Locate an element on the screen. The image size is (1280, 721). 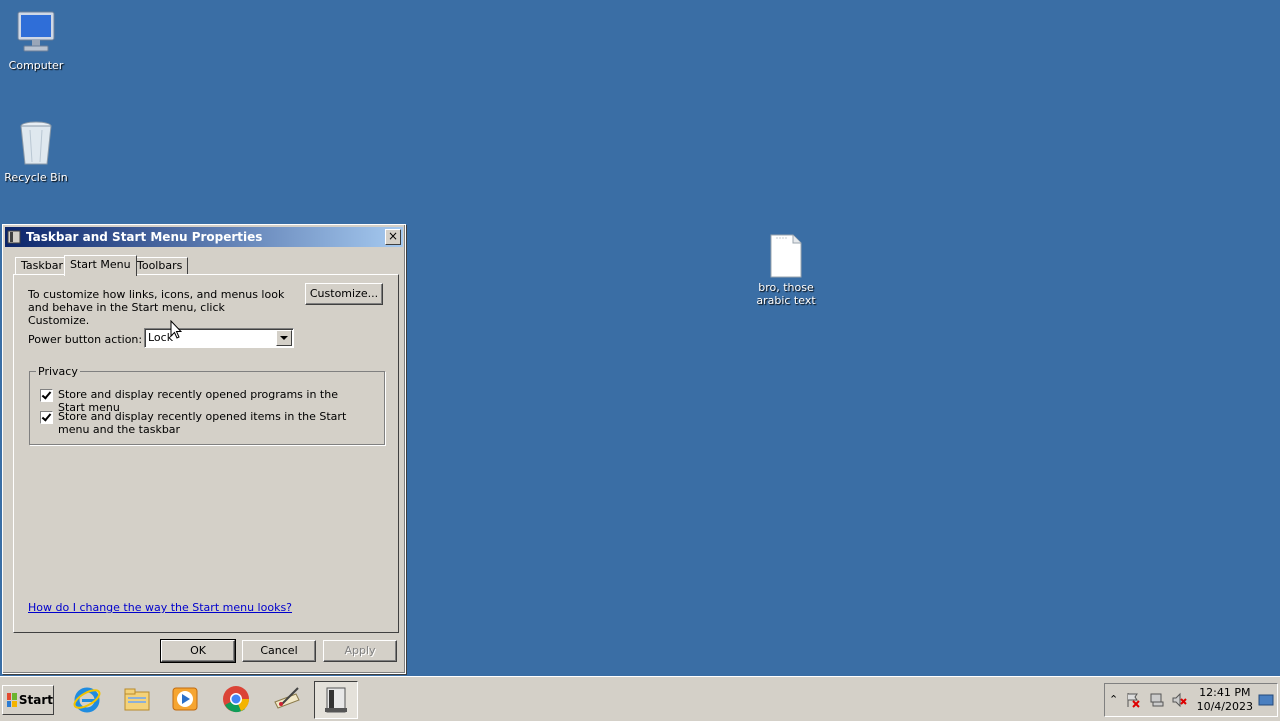
computer-icon is located at coordinates (36, 32).